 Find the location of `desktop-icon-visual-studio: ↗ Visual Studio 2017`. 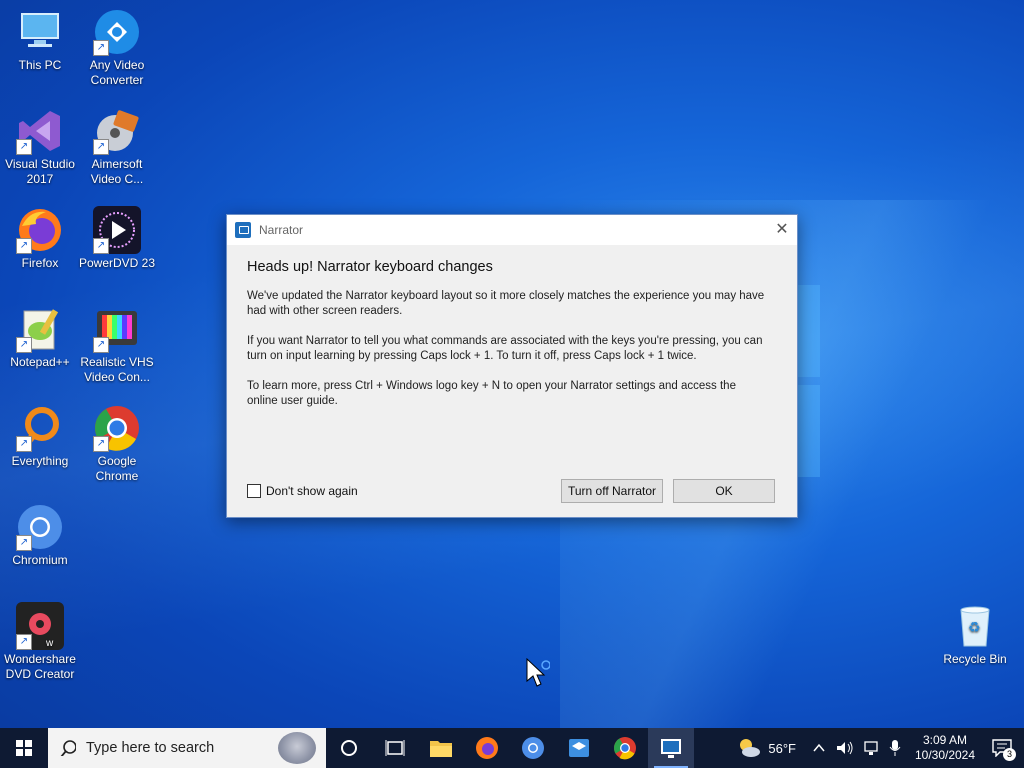

desktop-icon-visual-studio: ↗ Visual Studio 2017 is located at coordinates (40, 147).